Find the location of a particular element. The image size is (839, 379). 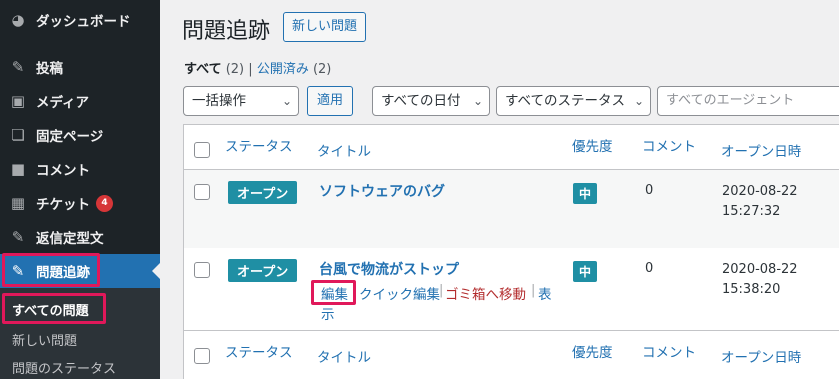

menu-media: ▣ メディア is located at coordinates (80, 101).